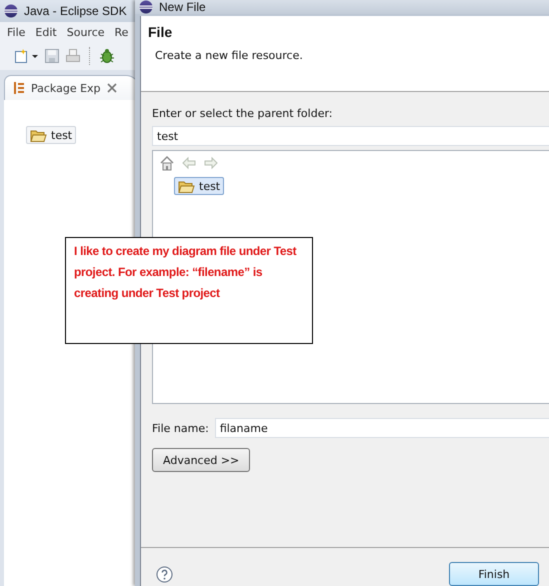 Image resolution: width=549 pixels, height=586 pixels. I want to click on save-icon, so click(52, 56).